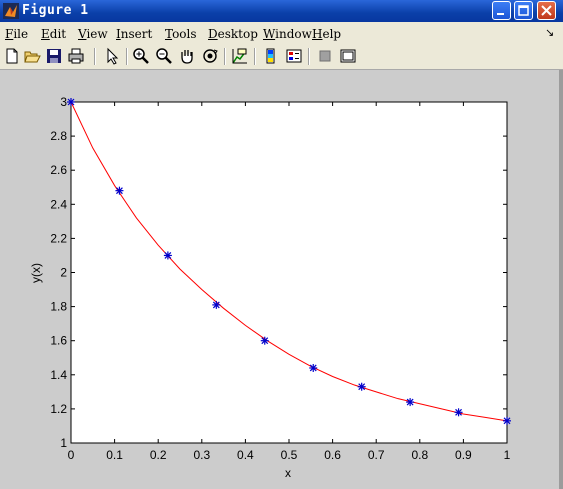  I want to click on dock-arrow-icon: ↘, so click(549, 32).